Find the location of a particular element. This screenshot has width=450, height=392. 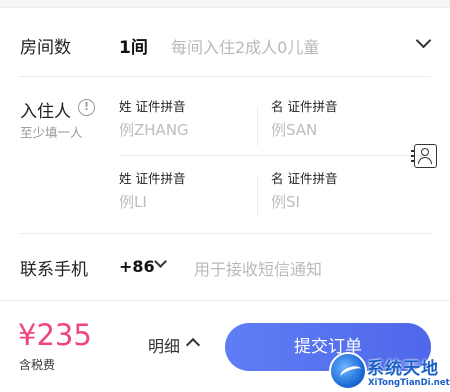

contact-book-icon is located at coordinates (424, 156).